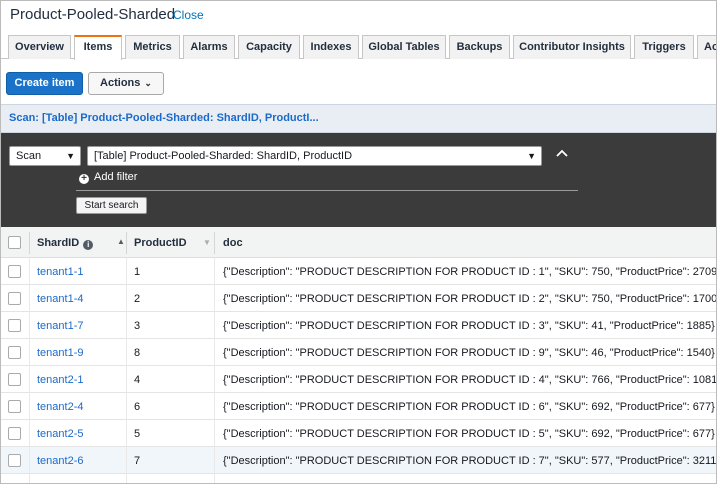 This screenshot has width=717, height=484. I want to click on product-id-cell: 6, so click(137, 407).